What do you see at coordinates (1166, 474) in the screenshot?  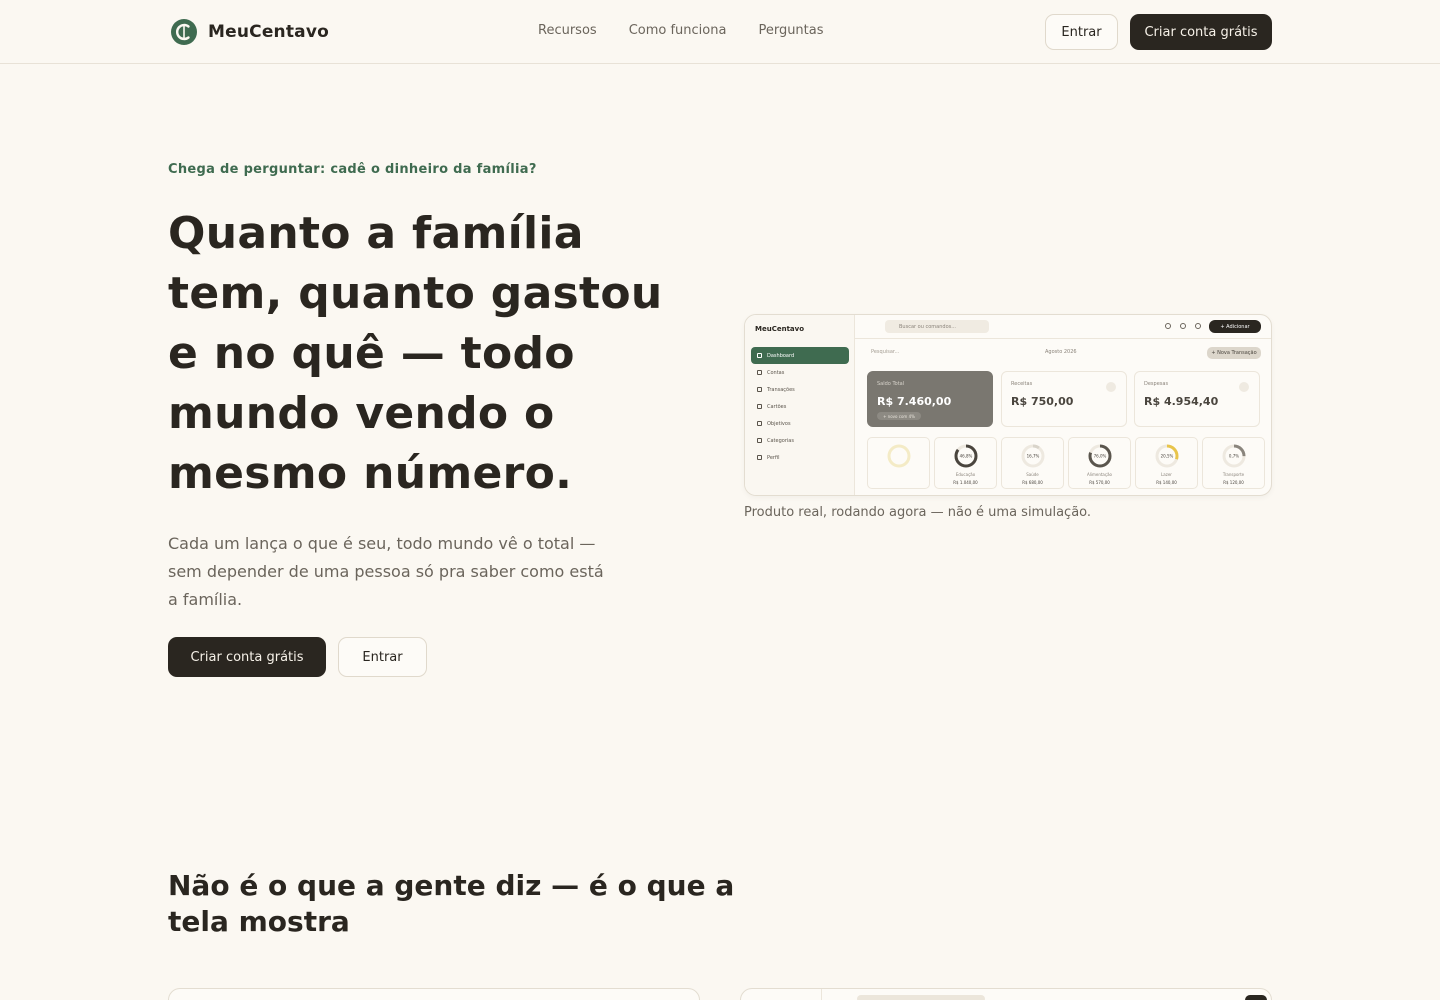 I see `ring-category-name: Lazer` at bounding box center [1166, 474].